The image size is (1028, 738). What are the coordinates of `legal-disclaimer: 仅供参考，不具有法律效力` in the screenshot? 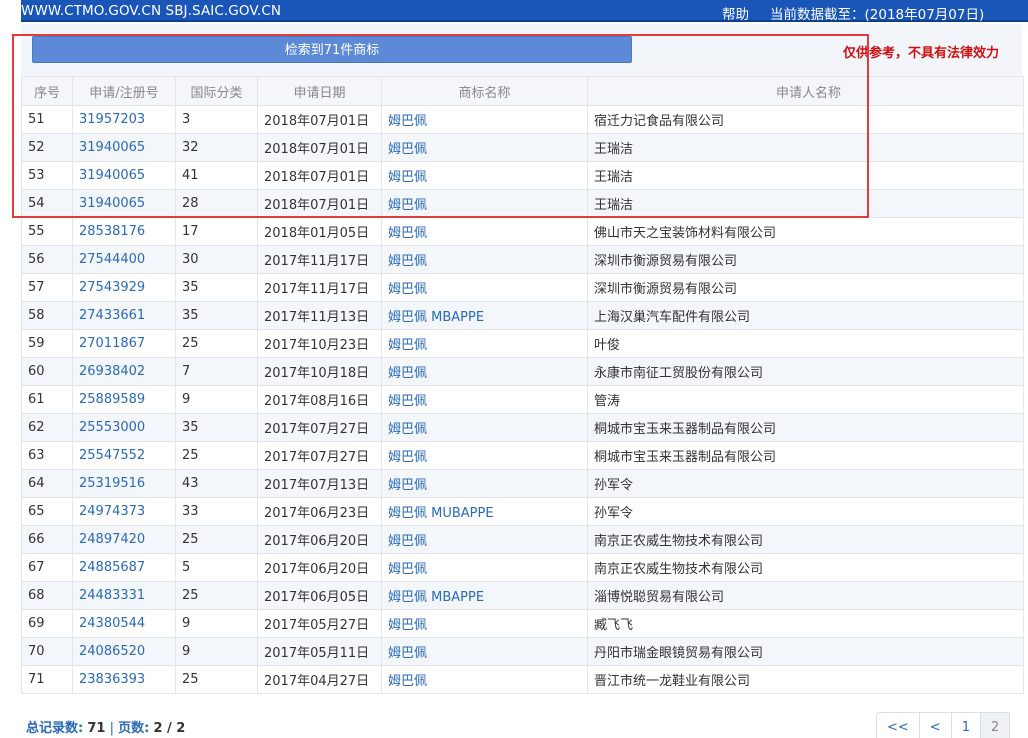 It's located at (921, 53).